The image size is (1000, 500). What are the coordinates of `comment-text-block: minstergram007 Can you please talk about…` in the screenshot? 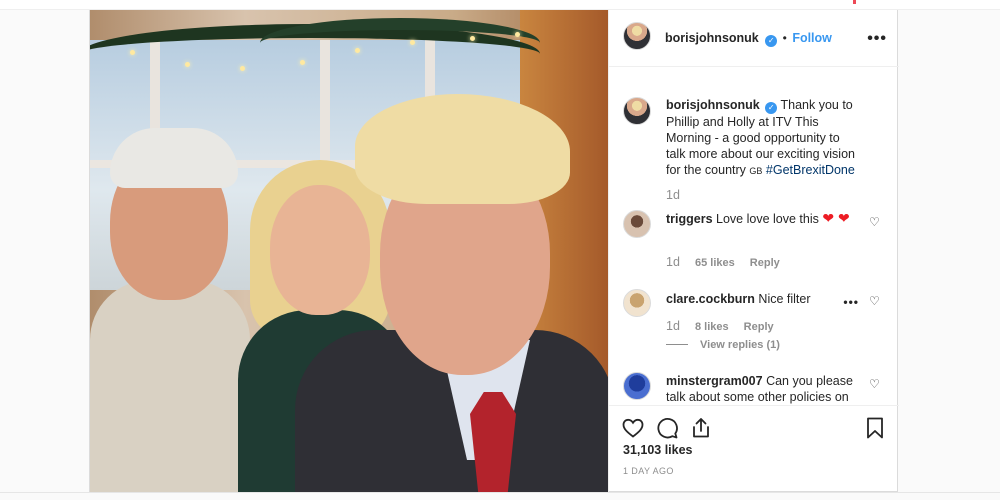 It's located at (763, 389).